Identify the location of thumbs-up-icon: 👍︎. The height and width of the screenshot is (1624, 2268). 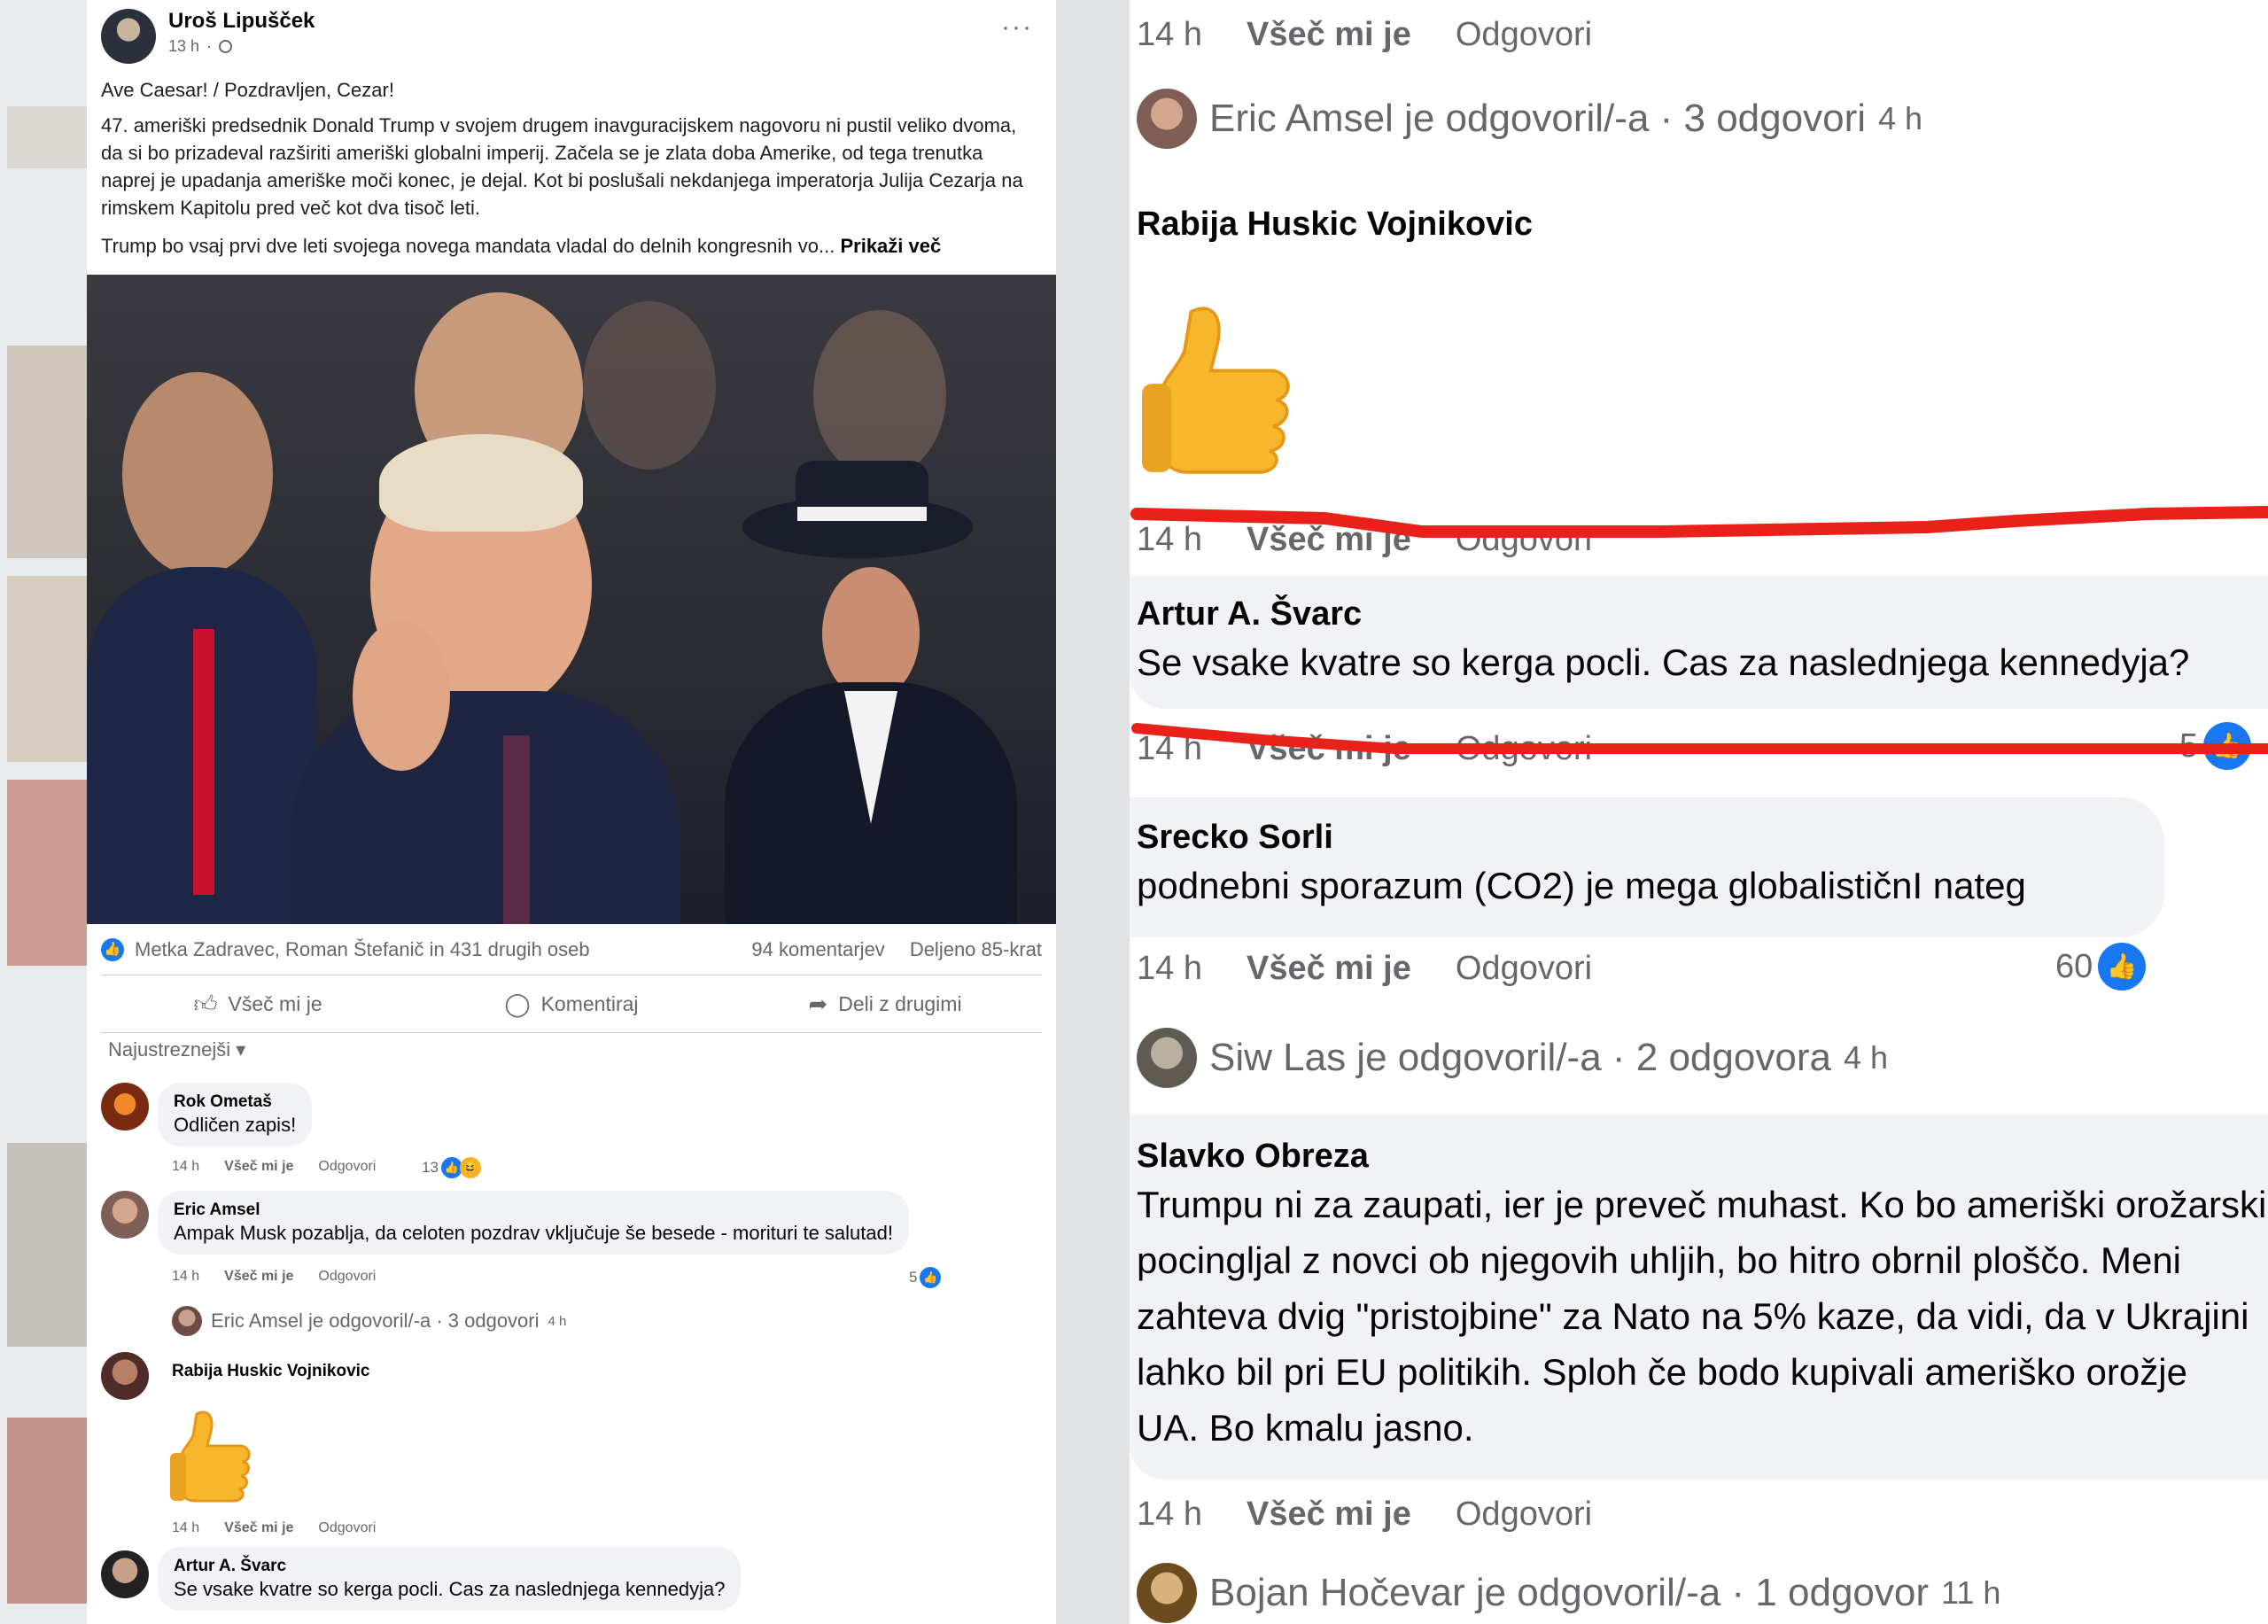
(205, 1004).